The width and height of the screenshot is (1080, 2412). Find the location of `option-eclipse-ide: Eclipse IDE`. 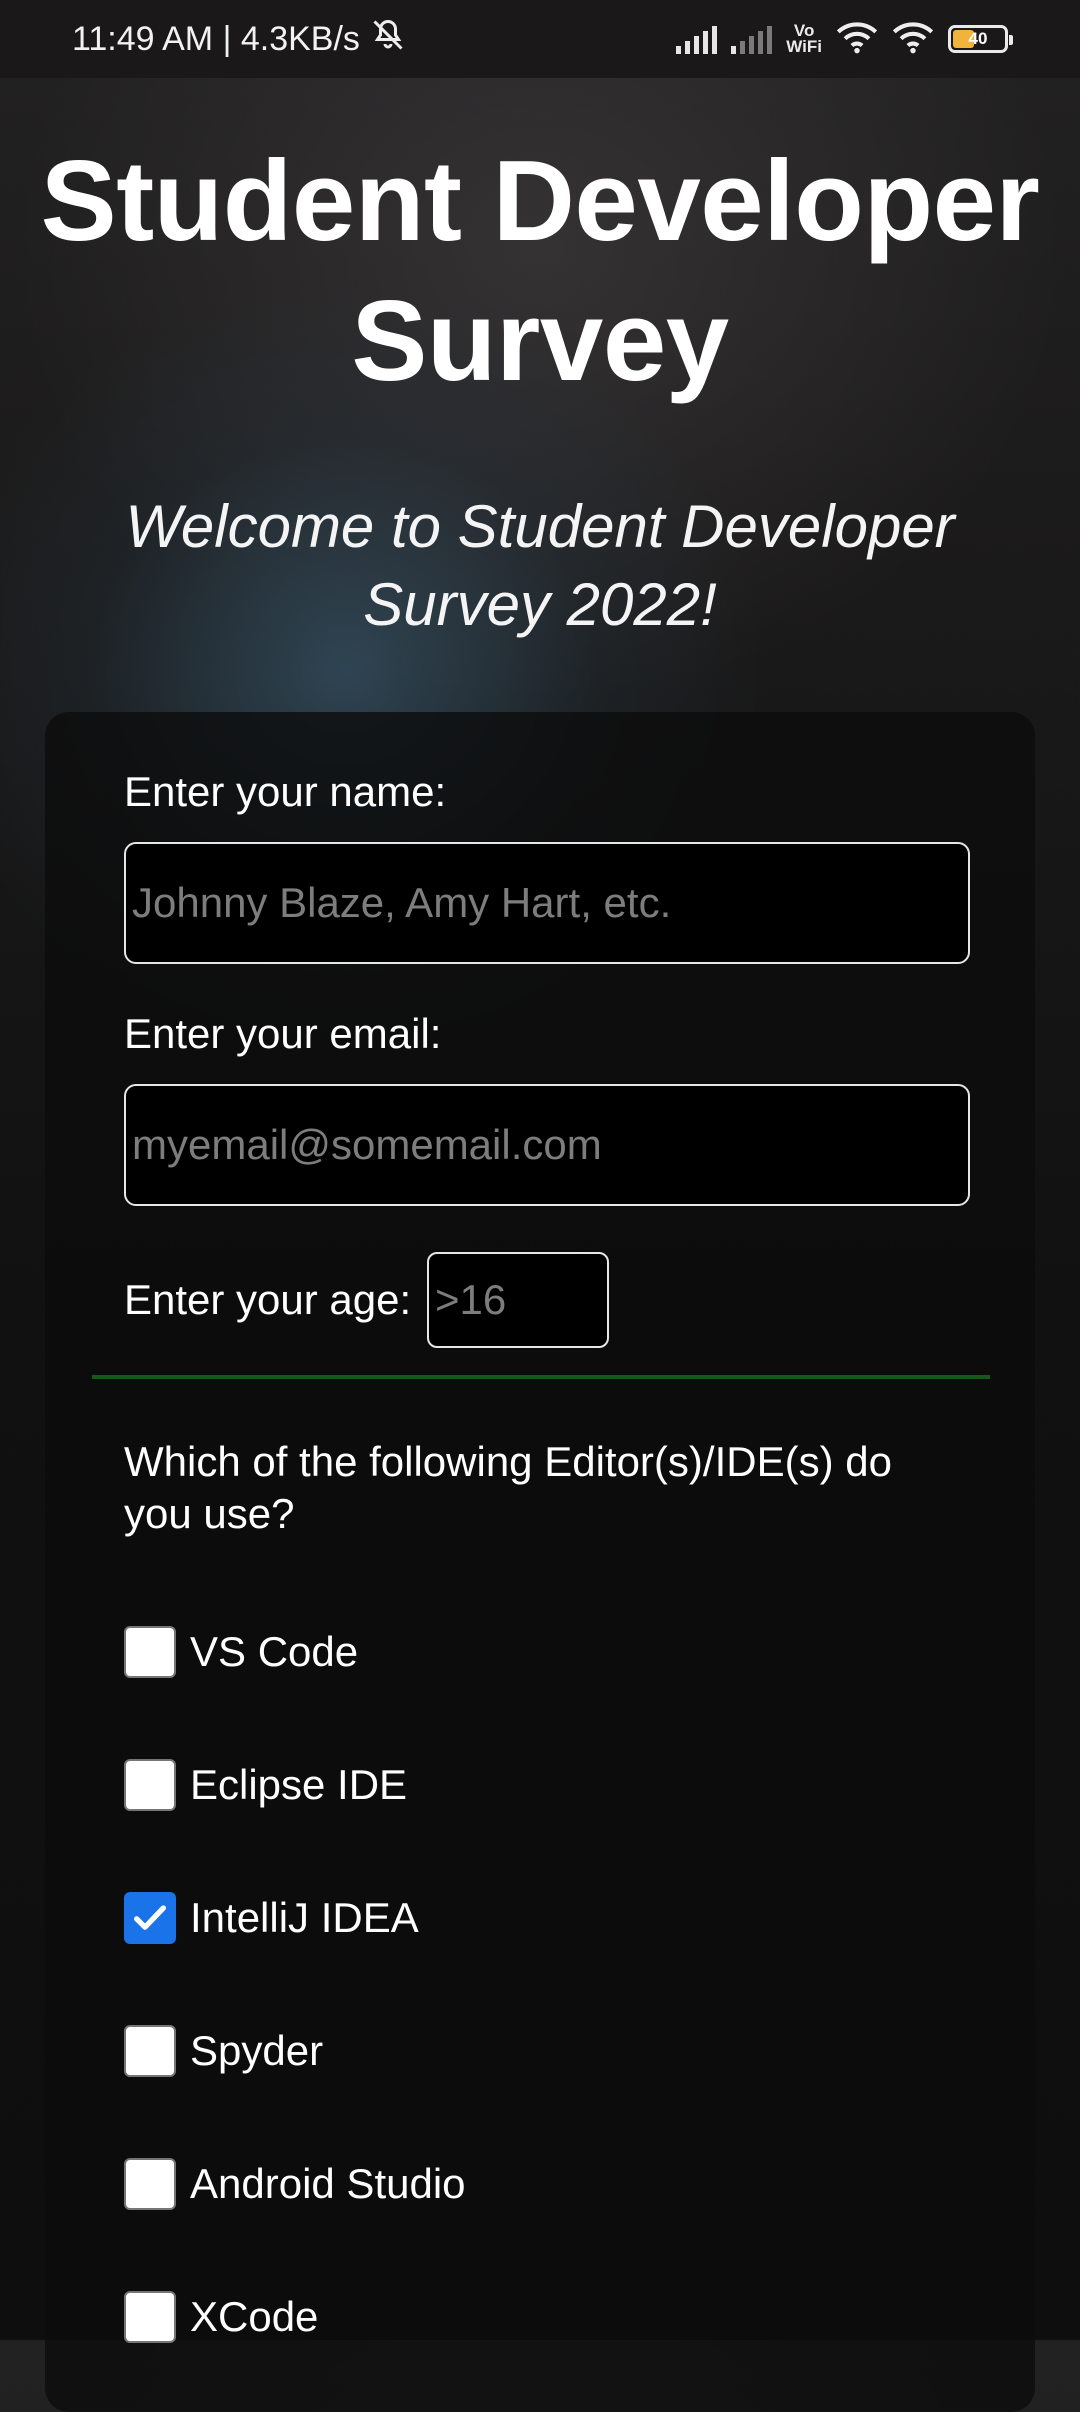

option-eclipse-ide: Eclipse IDE is located at coordinates (265, 1785).